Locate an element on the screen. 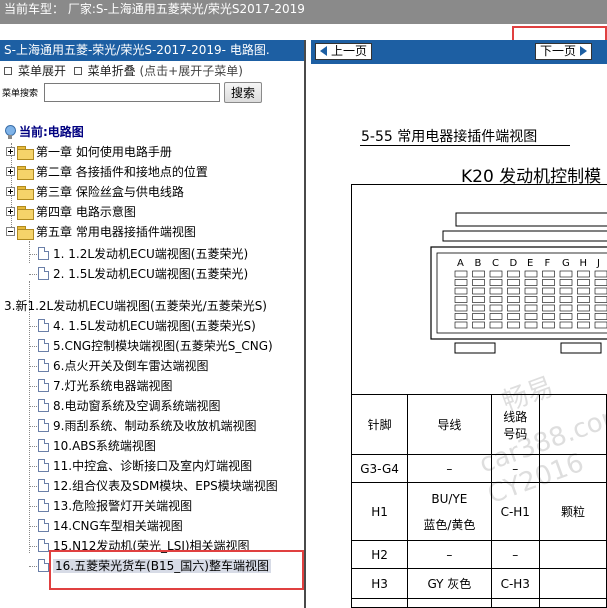 Image resolution: width=607 pixels, height=608 pixels. tree-item: 2. 1.5L发动机ECU端视图(五菱荣光) is located at coordinates (143, 274).